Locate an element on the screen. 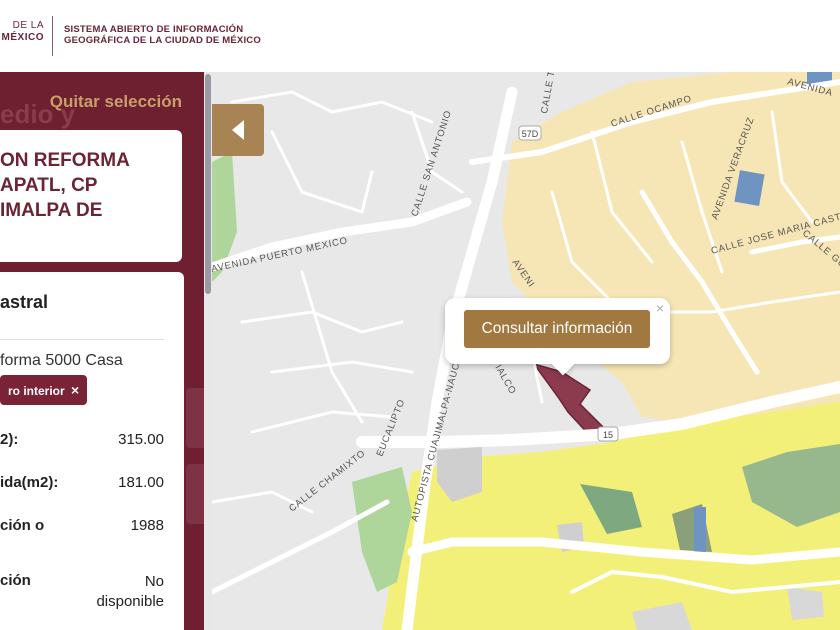 The height and width of the screenshot is (630, 840). logo-text-line1: DE LA is located at coordinates (28, 25).